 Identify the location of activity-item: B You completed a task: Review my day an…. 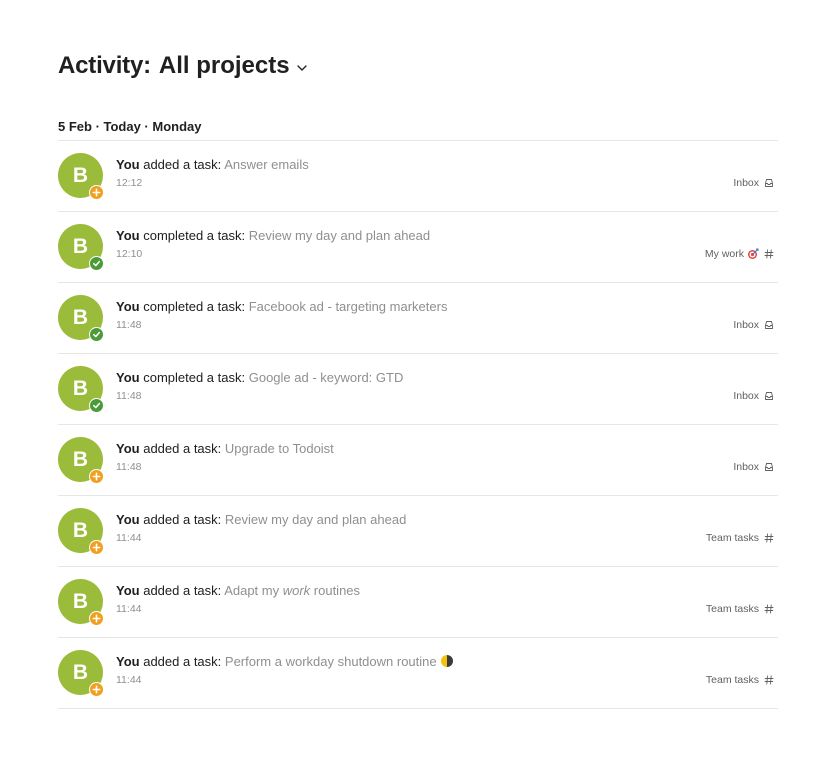
(418, 247).